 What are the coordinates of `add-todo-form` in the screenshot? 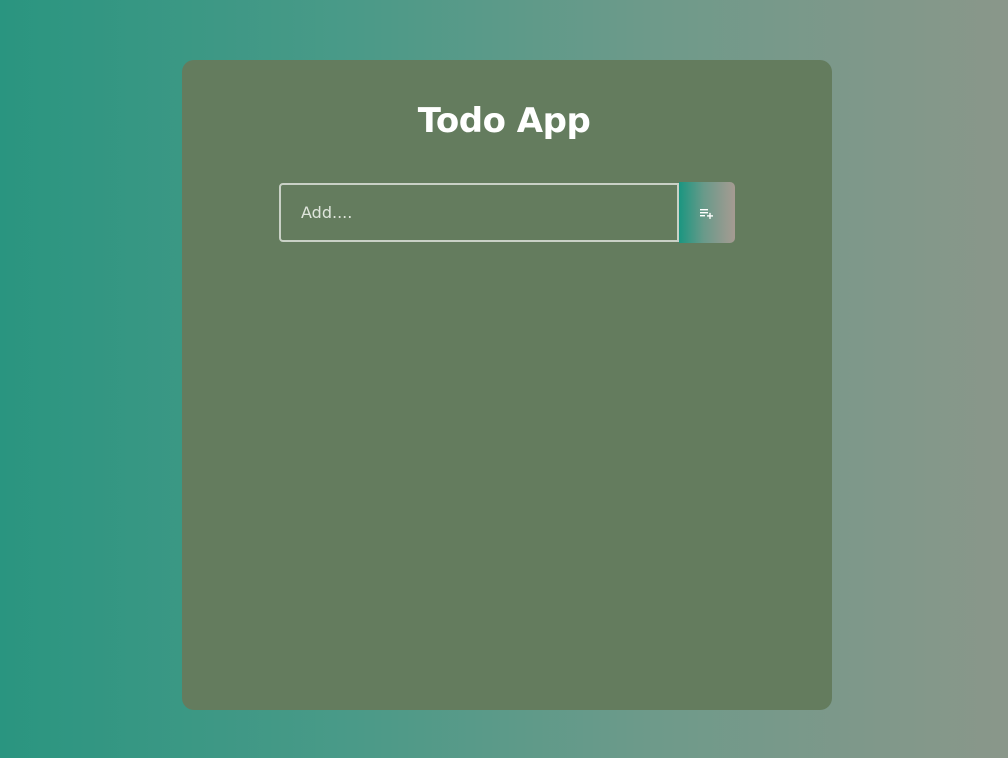 It's located at (507, 212).